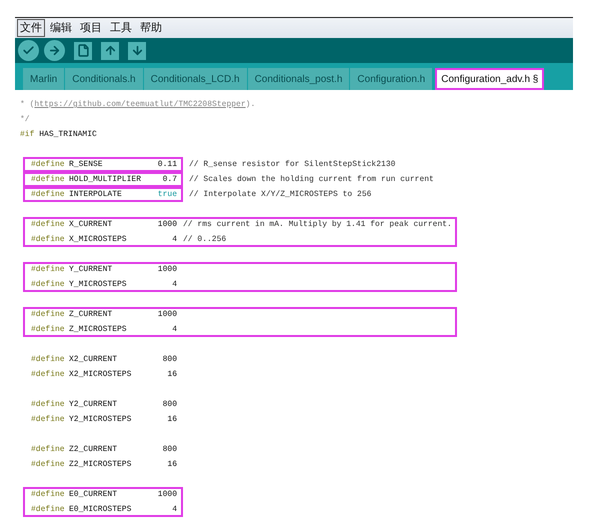 The image size is (600, 523). Describe the element at coordinates (93, 405) in the screenshot. I see `macro-name: Y2_CURRENT` at that location.